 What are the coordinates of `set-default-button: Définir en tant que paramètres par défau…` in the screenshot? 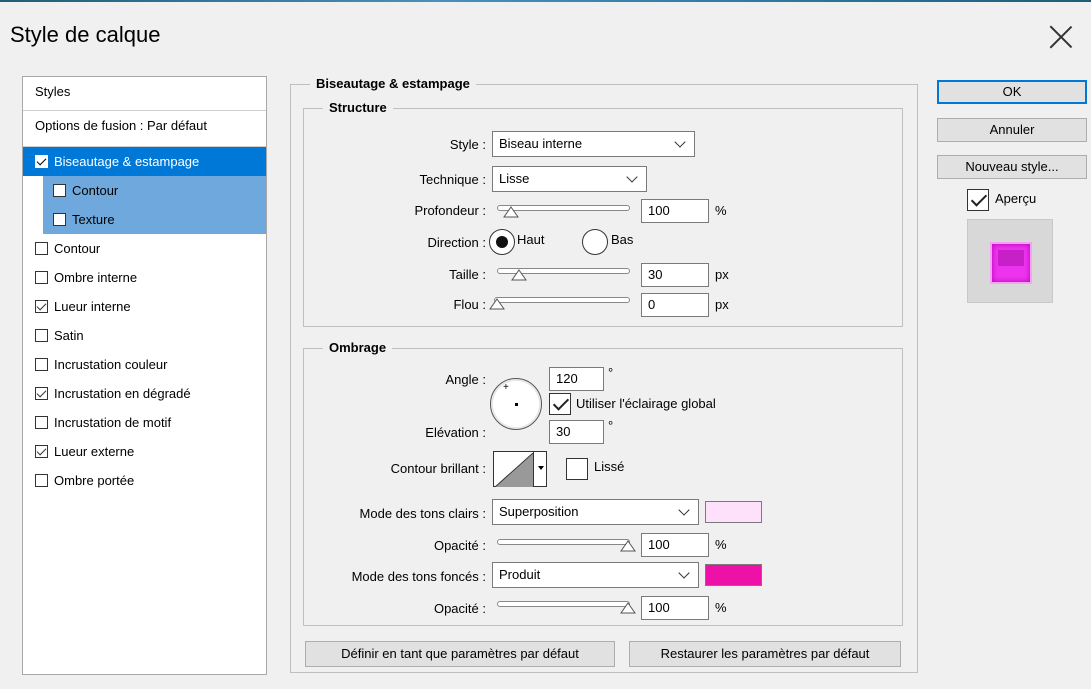 It's located at (460, 654).